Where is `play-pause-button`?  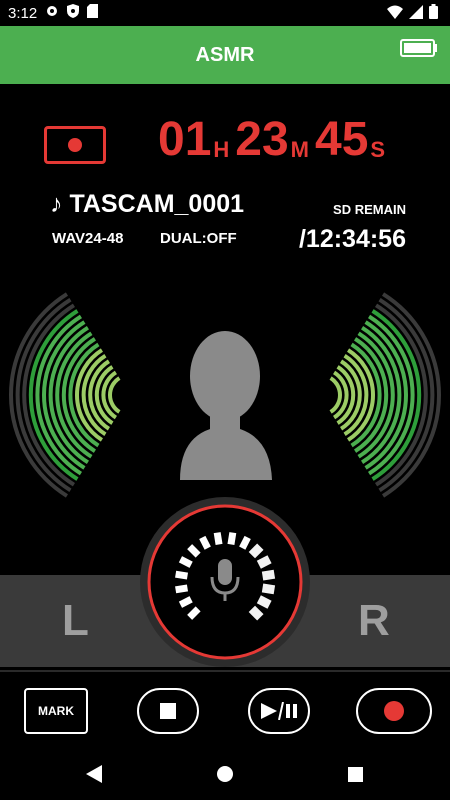 play-pause-button is located at coordinates (279, 711).